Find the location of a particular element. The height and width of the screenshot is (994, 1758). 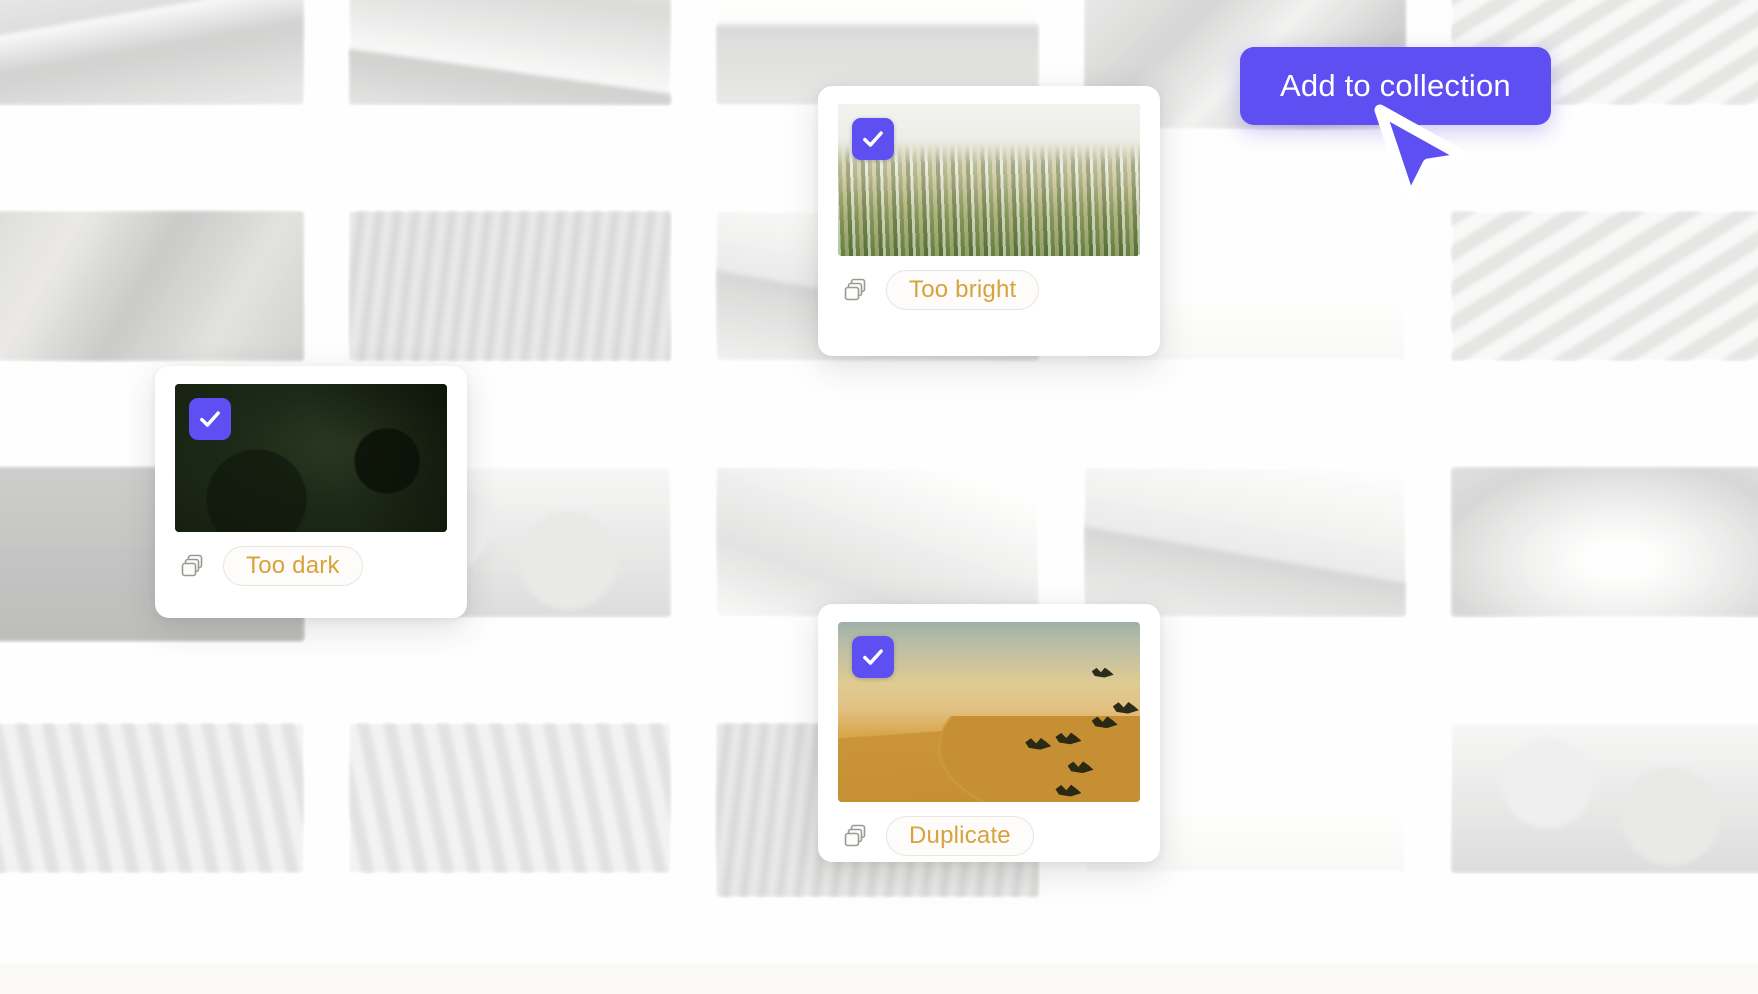

status-tag-too-bright: Too bright is located at coordinates (963, 290).